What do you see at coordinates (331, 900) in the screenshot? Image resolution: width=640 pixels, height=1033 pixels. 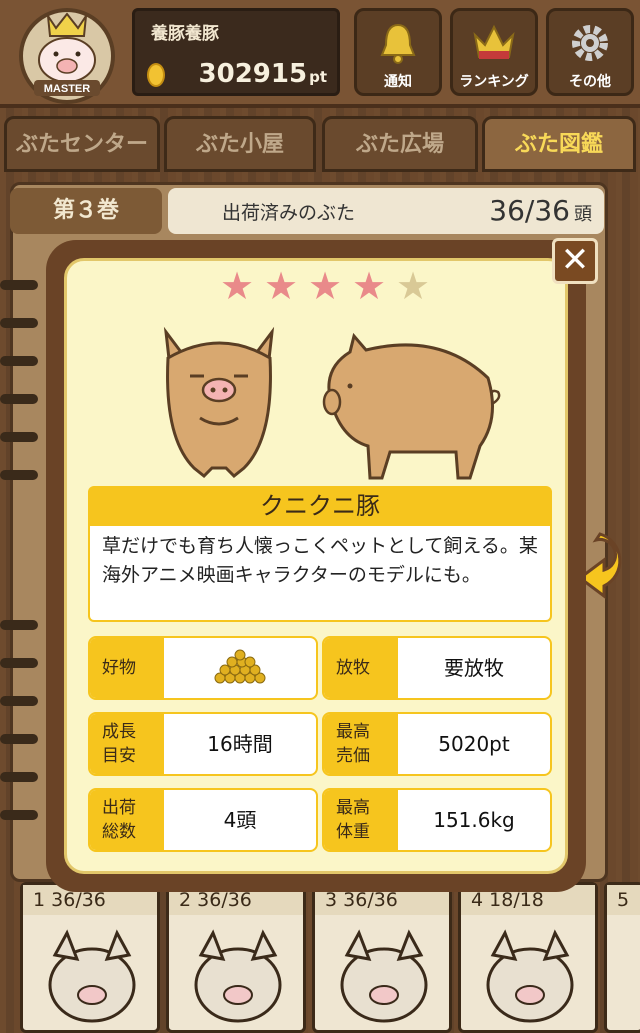 I see `card-number: 3` at bounding box center [331, 900].